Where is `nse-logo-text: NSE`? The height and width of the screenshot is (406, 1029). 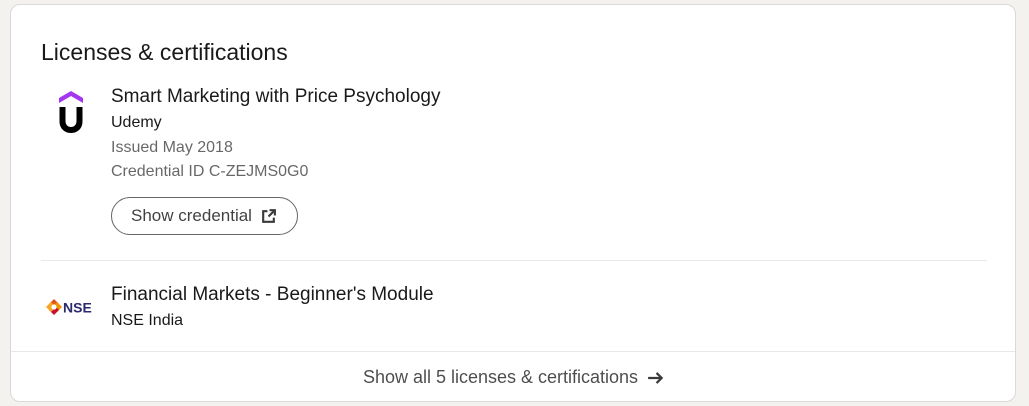
nse-logo-text: NSE is located at coordinates (77, 308).